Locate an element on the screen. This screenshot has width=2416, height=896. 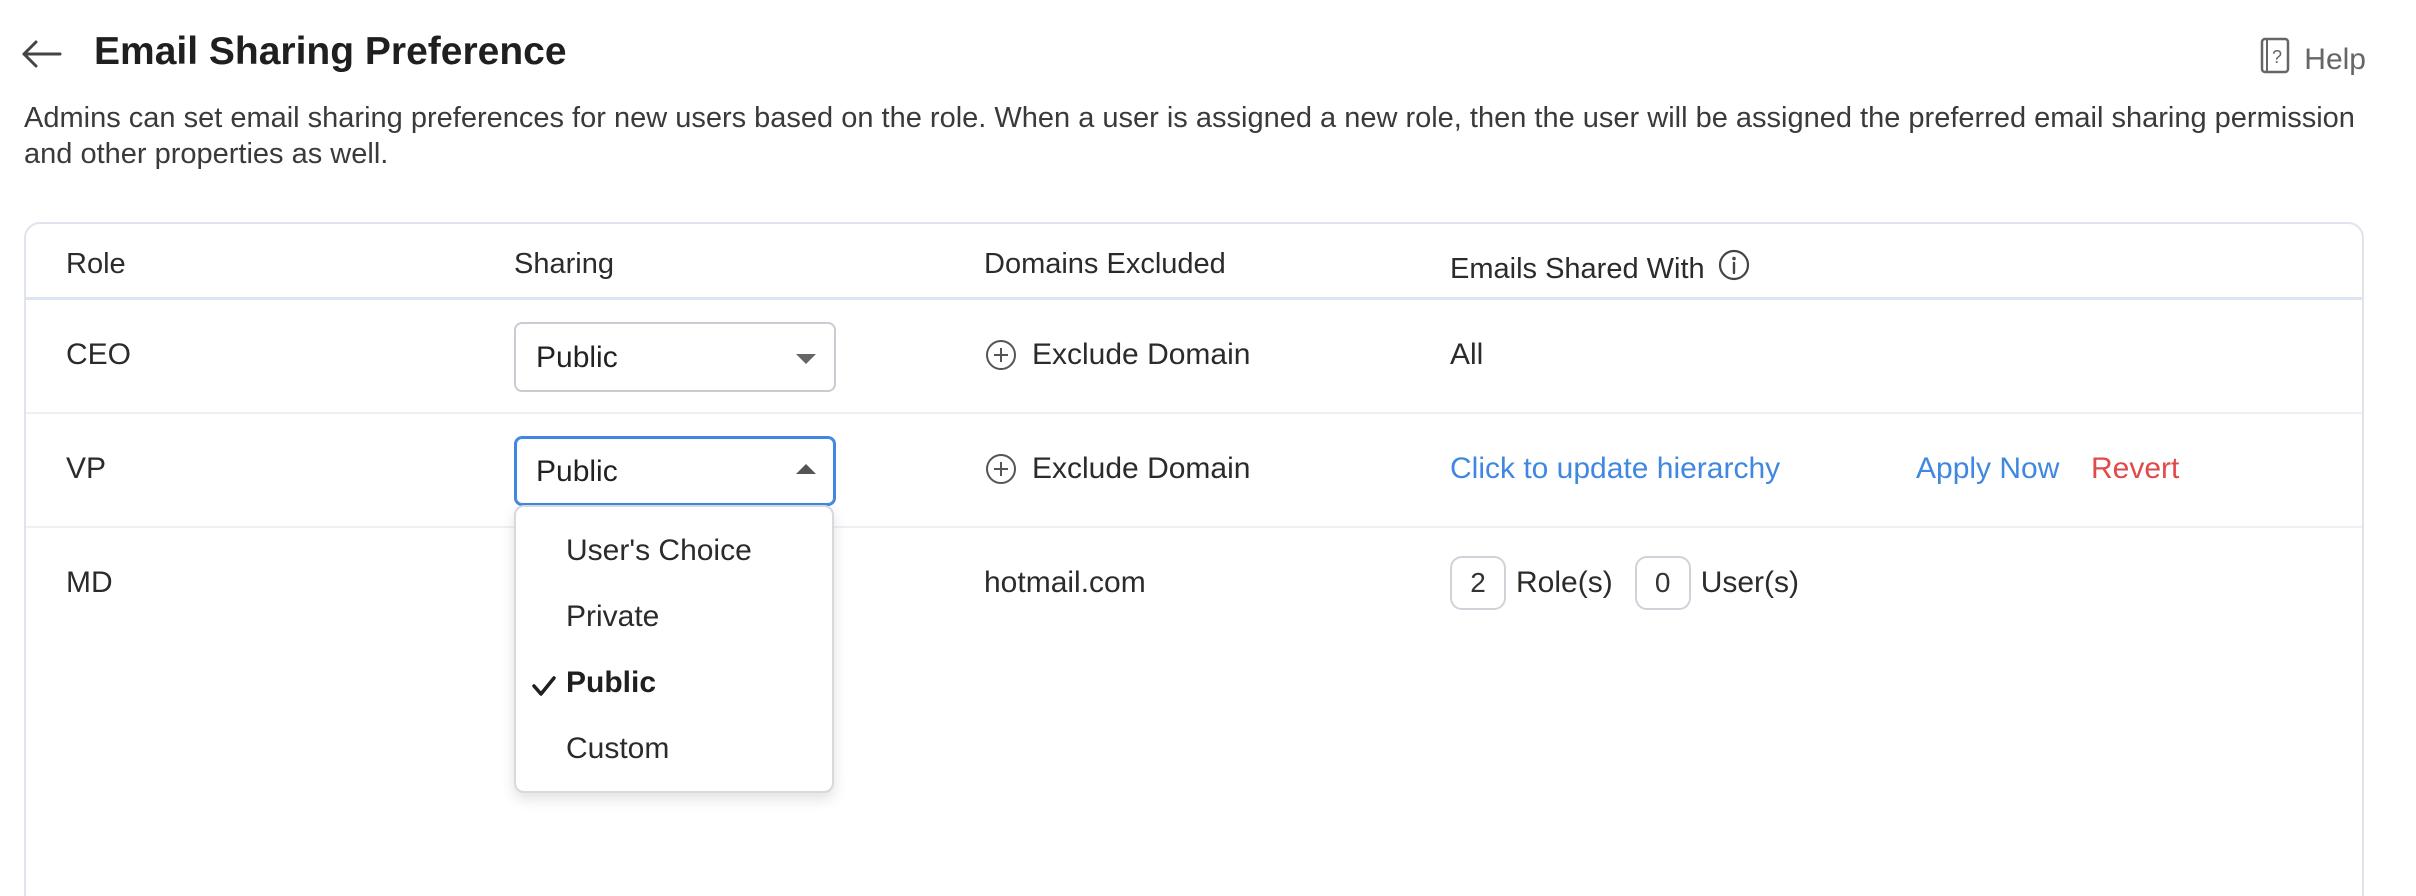
column-header-domains-excluded: Domains Excluded is located at coordinates (1105, 264).